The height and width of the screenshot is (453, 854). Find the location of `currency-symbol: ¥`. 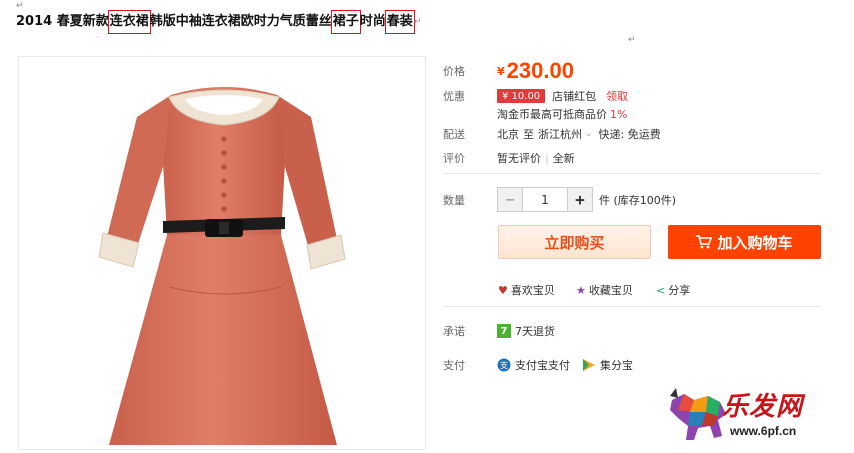

currency-symbol: ¥ is located at coordinates (501, 71).